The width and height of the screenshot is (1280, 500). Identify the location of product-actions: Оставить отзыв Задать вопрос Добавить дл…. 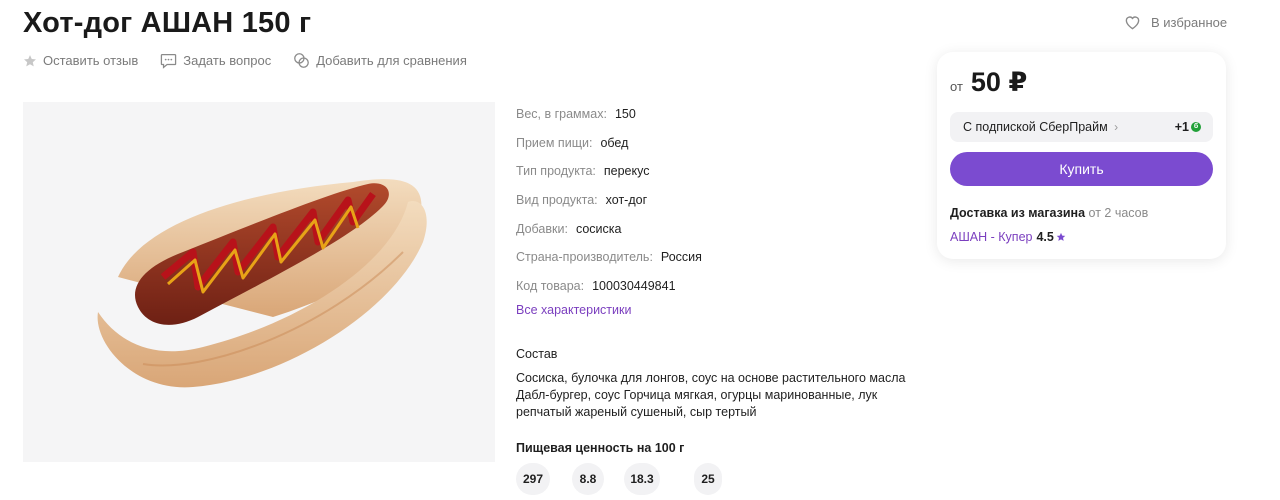
(256, 60).